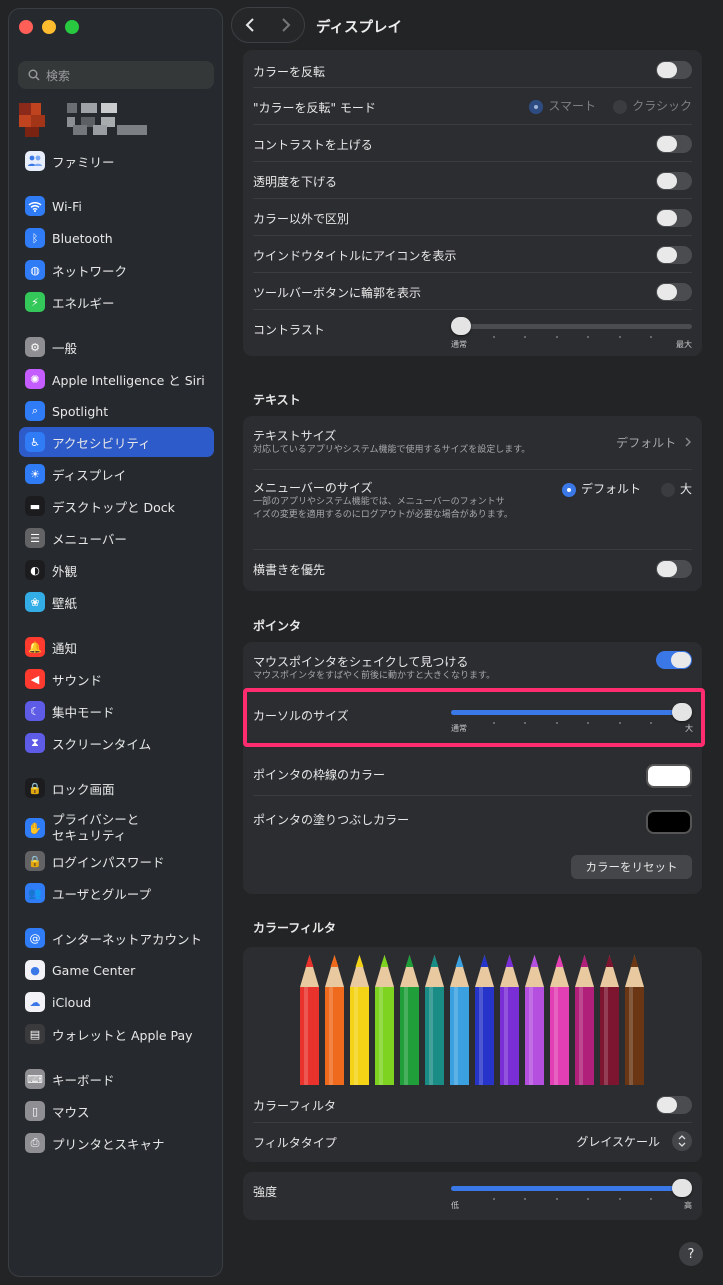 This screenshot has height=1285, width=723. I want to click on reduce-transparency-toggle, so click(674, 181).